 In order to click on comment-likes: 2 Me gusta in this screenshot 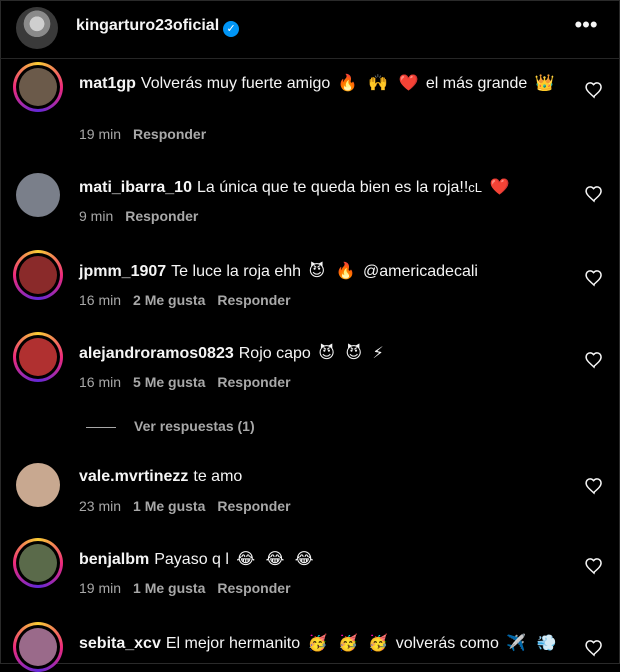, I will do `click(169, 300)`.